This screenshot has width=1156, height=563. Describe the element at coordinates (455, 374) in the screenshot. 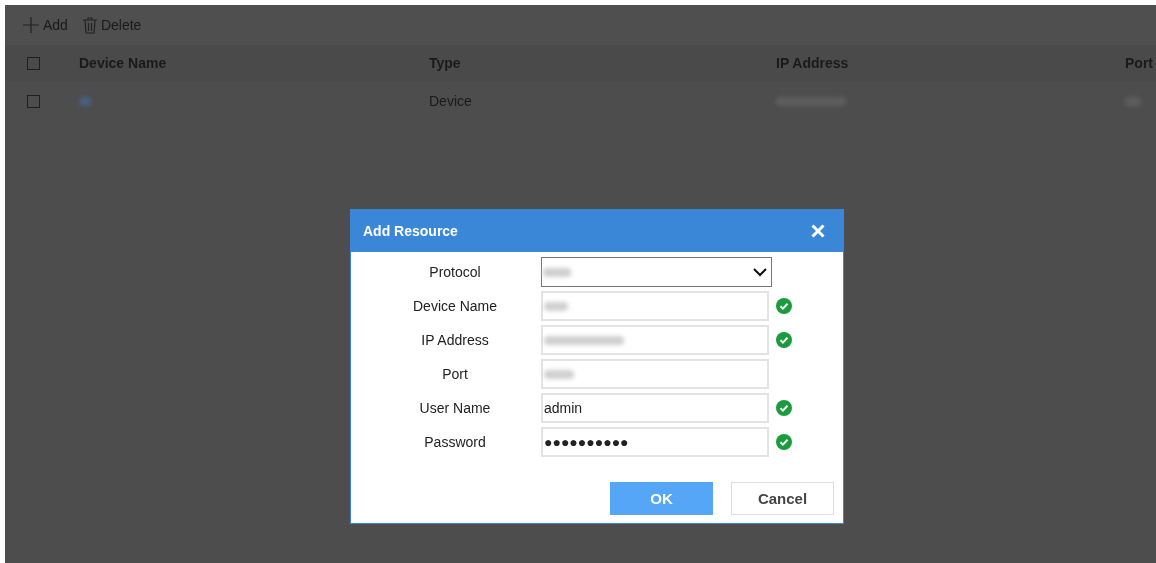

I see `field-label: Port` at that location.